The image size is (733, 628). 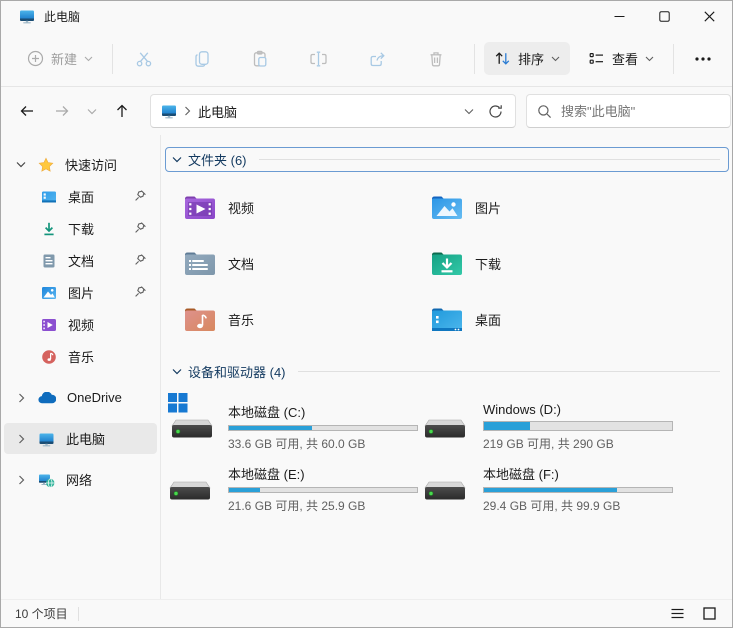 I want to click on breadcrumb-location: 此电脑, so click(x=217, y=111).